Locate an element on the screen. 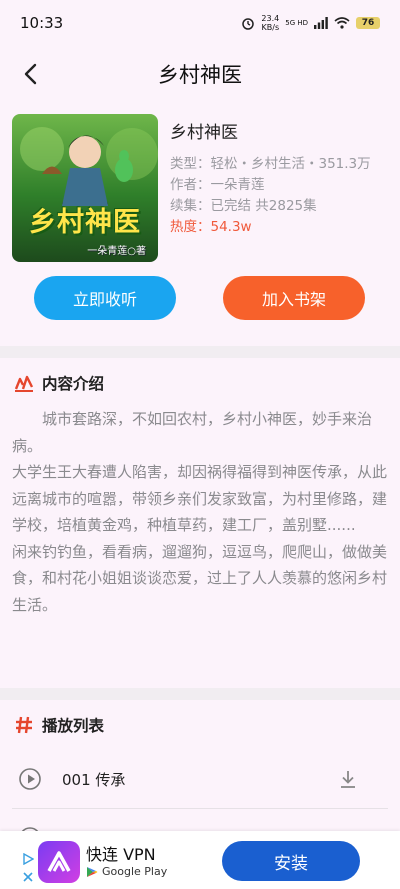  playlist-title: 播放列表 is located at coordinates (73, 726).